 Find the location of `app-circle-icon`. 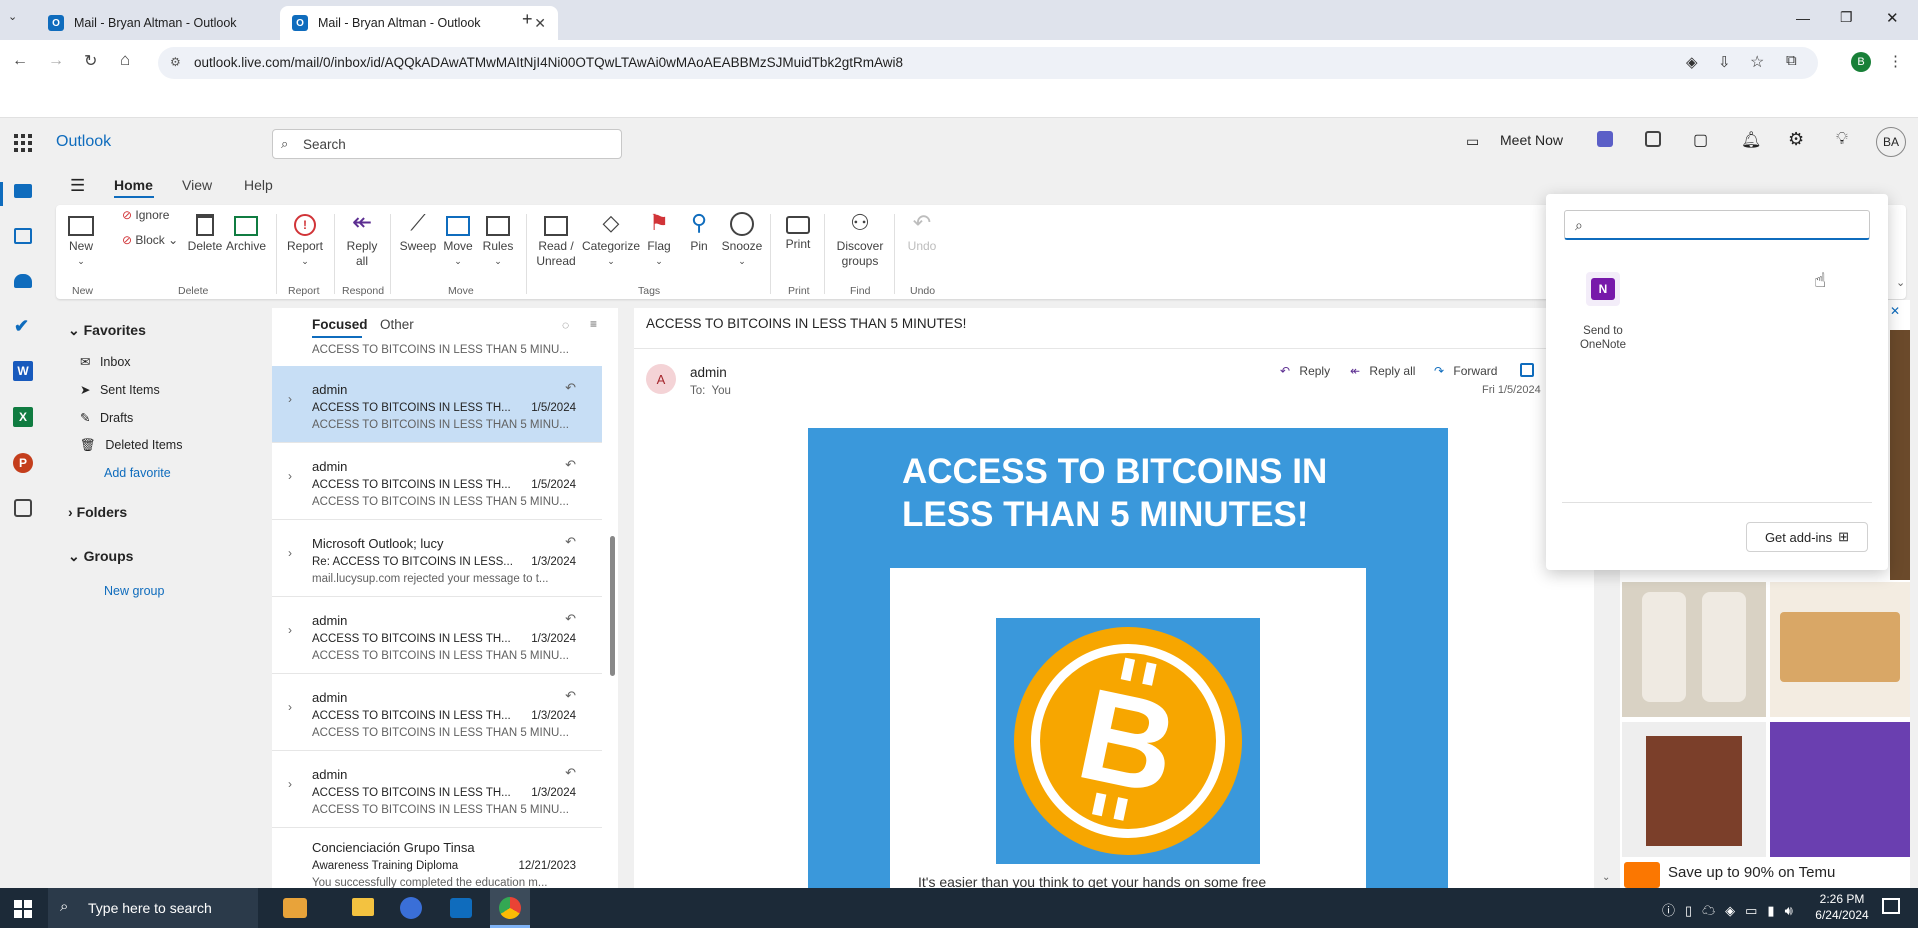

app-circle-icon is located at coordinates (411, 908).